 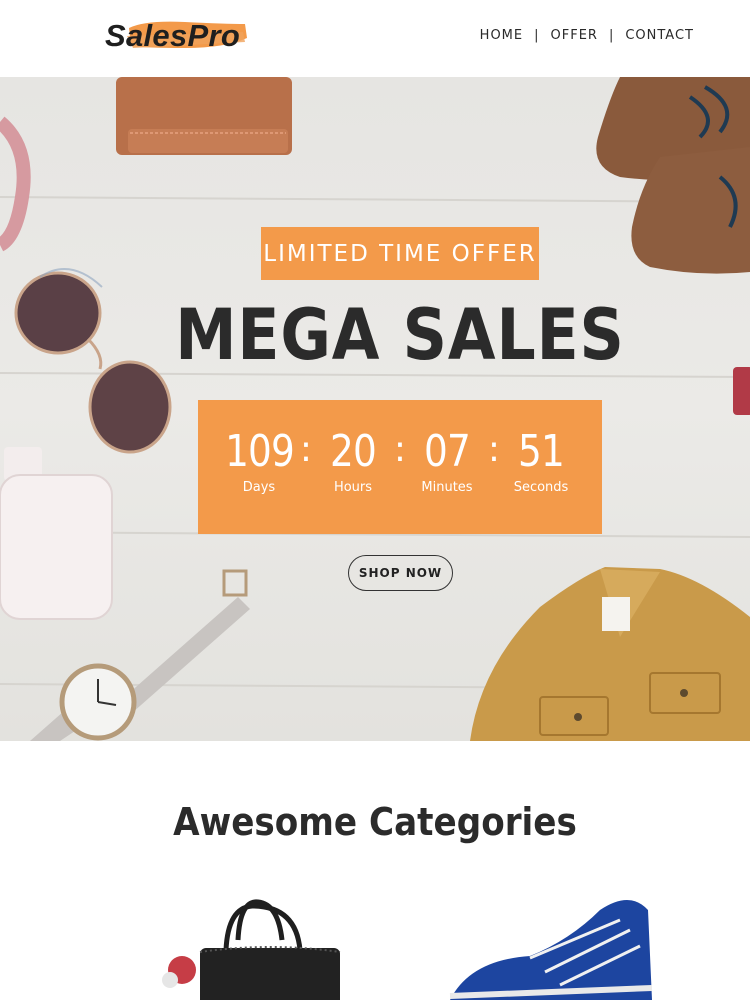 I want to click on countdown-hours: 20 Hours, so click(x=353, y=460).